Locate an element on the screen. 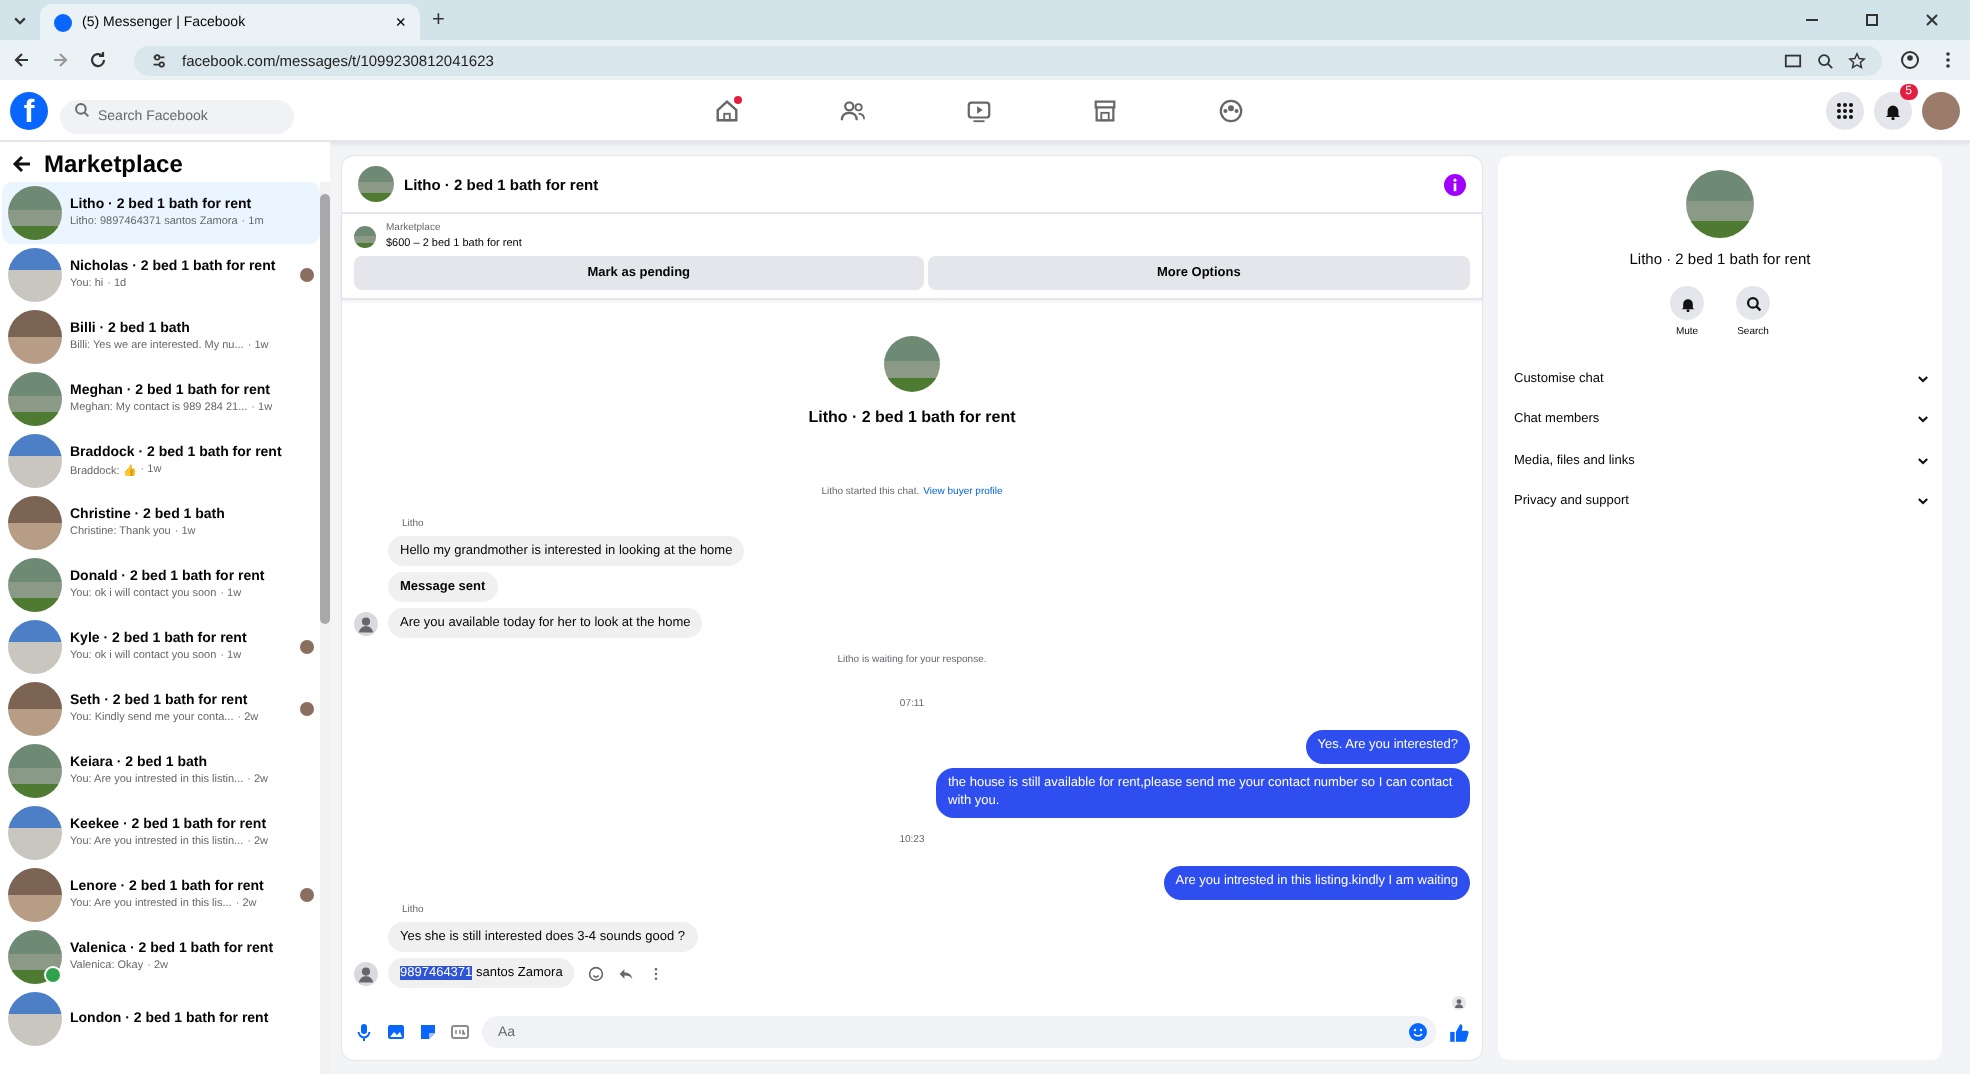 The image size is (1970, 1074). people-icon is located at coordinates (852, 110).